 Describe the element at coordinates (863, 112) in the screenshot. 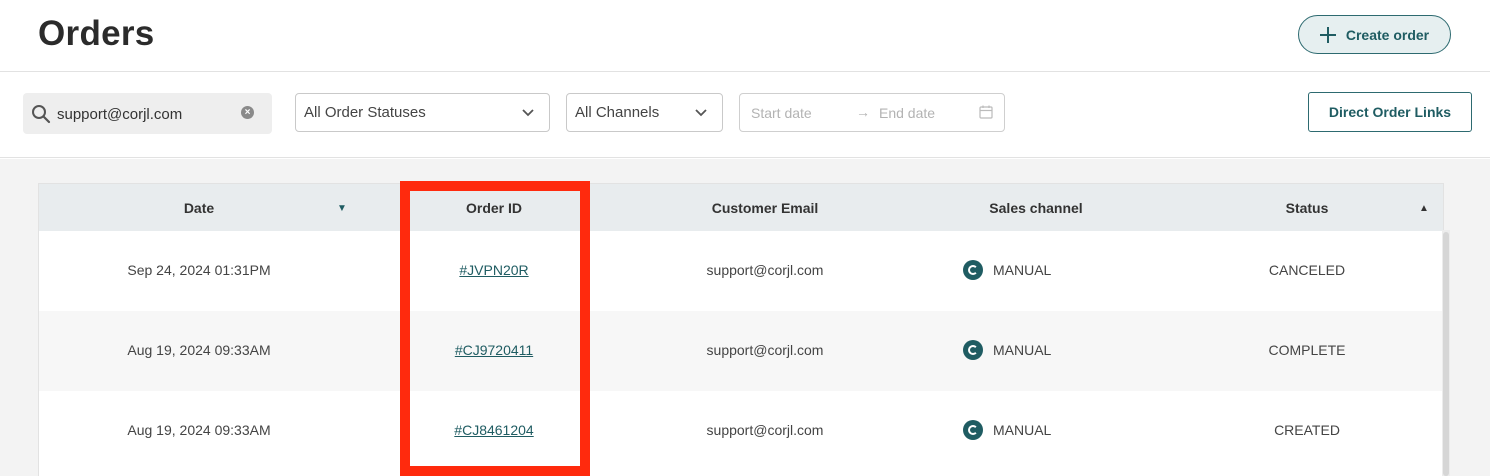

I see `arrow-right-icon: →` at that location.